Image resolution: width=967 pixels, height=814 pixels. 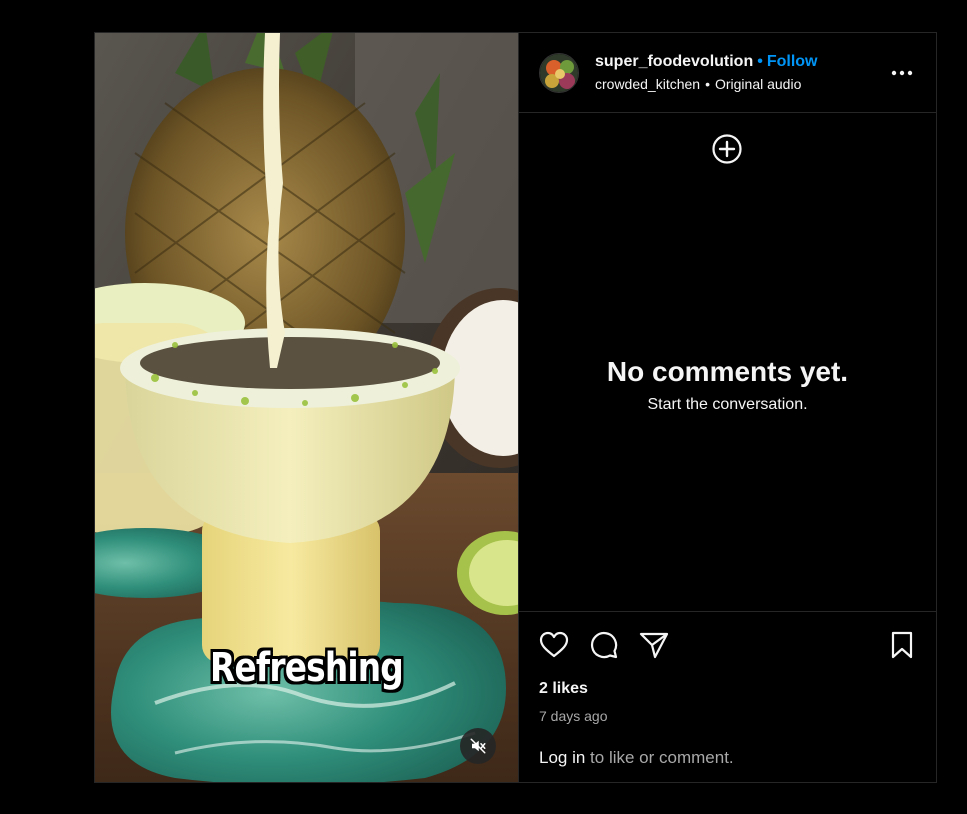 What do you see at coordinates (727, 404) in the screenshot?
I see `empty-comments-subtitle: Start the conversation.` at bounding box center [727, 404].